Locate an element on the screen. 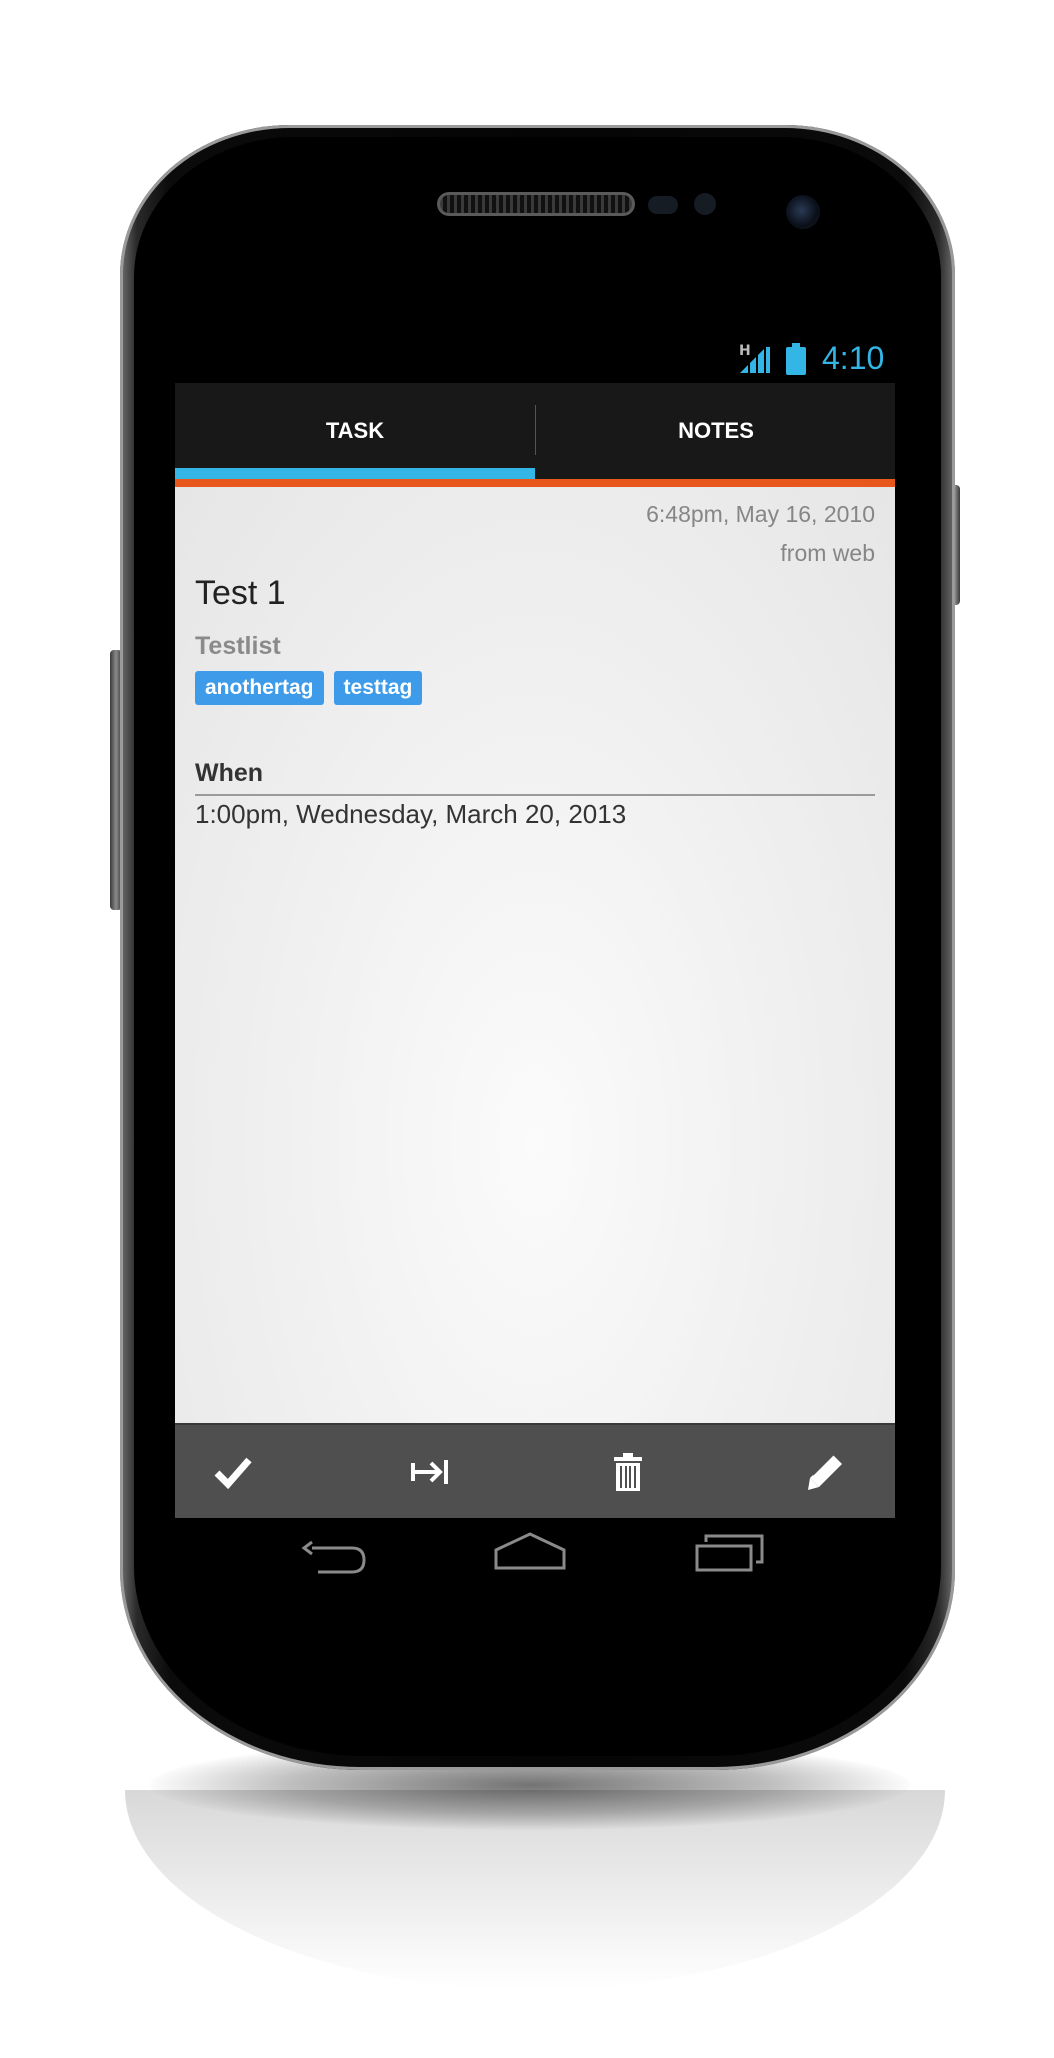 The width and height of the screenshot is (1054, 2058). edit-button is located at coordinates (825, 1471).